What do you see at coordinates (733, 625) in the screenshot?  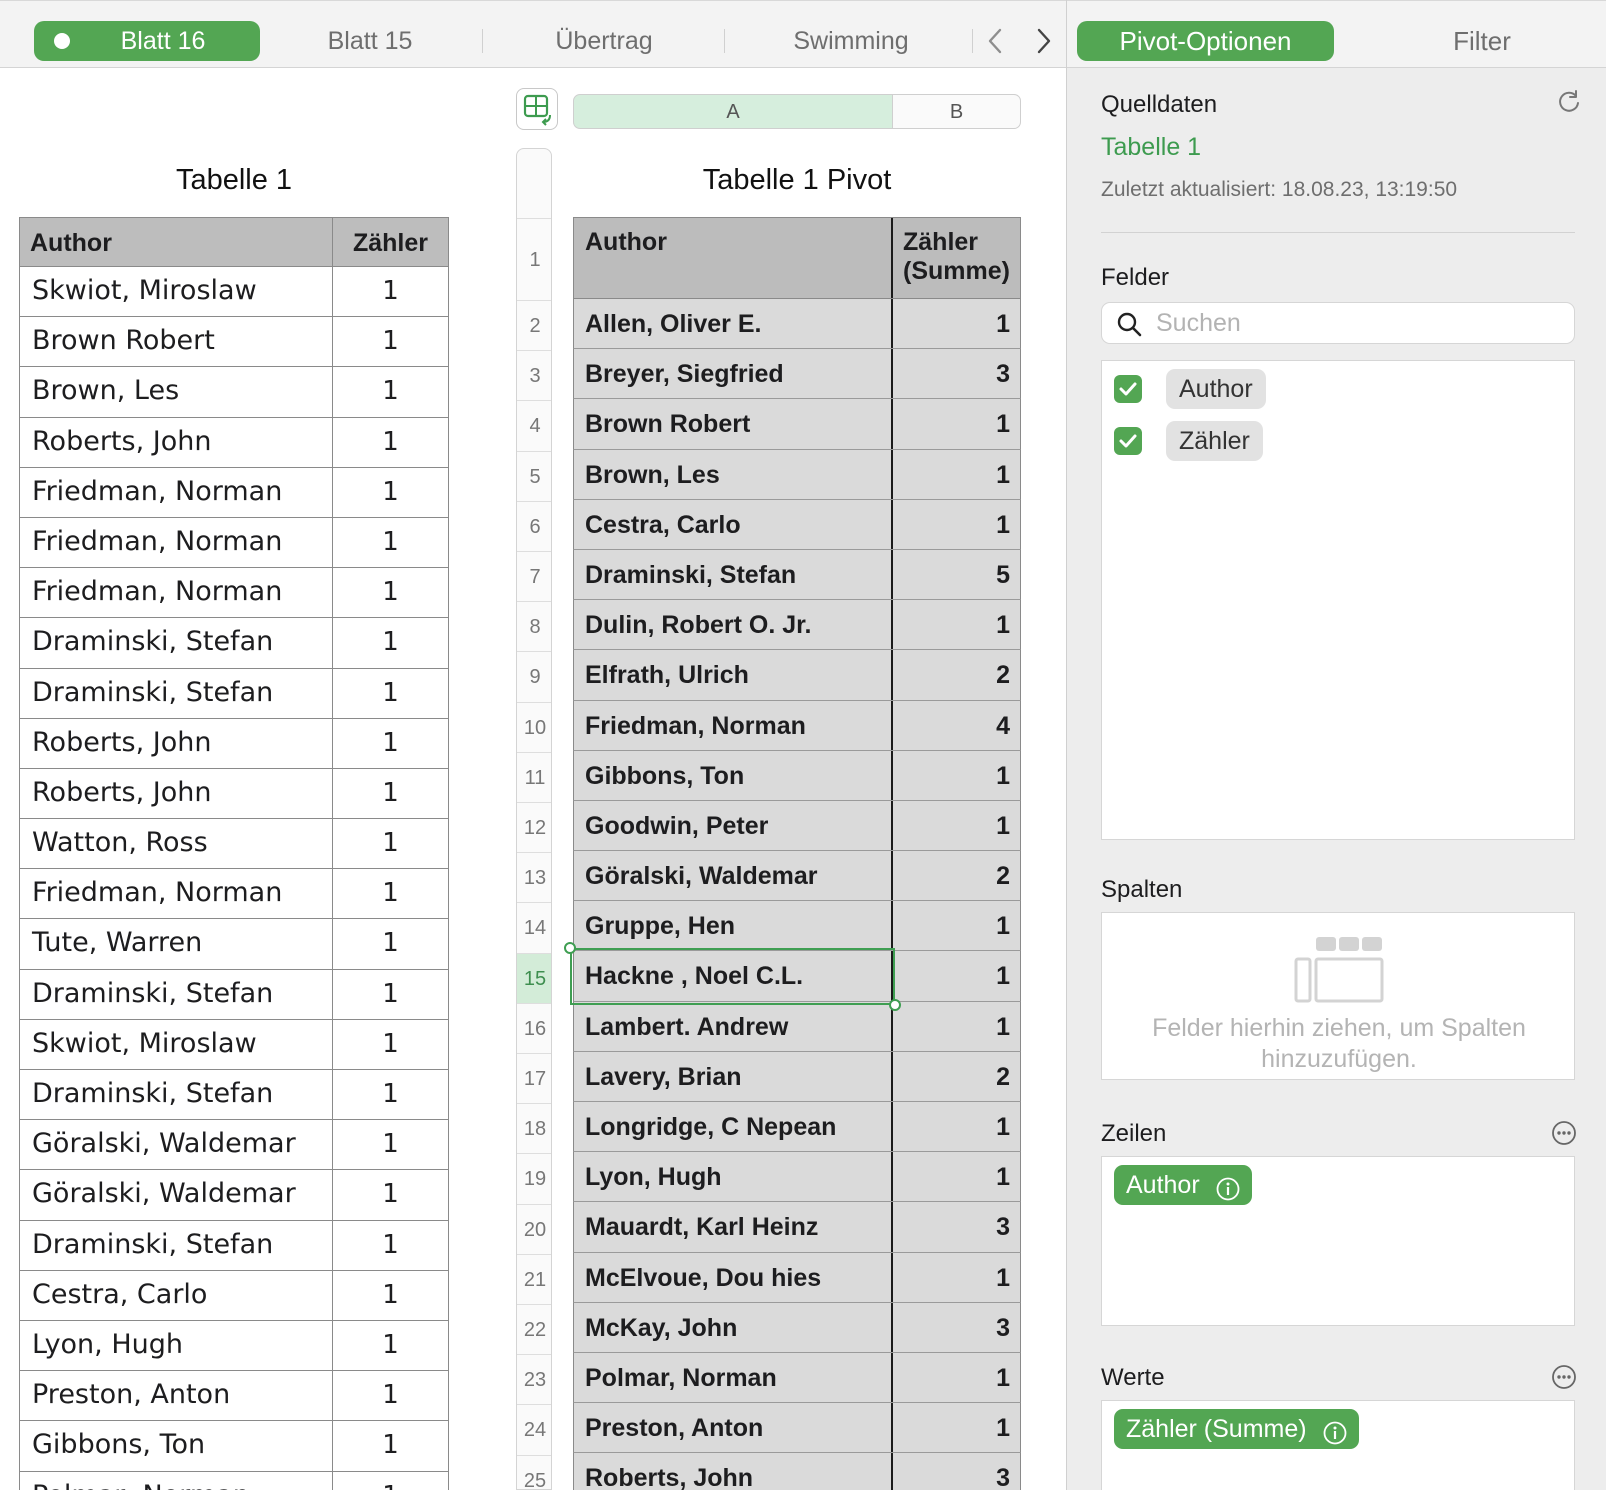 I see `pivot-author-cell: Dulin, Robert O. Jr.` at bounding box center [733, 625].